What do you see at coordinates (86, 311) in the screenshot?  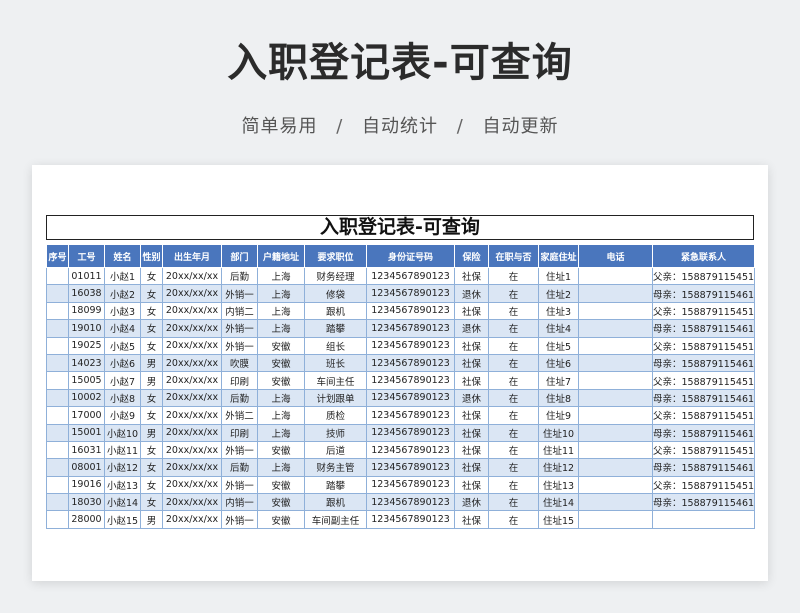 I see `table-cell: 18099` at bounding box center [86, 311].